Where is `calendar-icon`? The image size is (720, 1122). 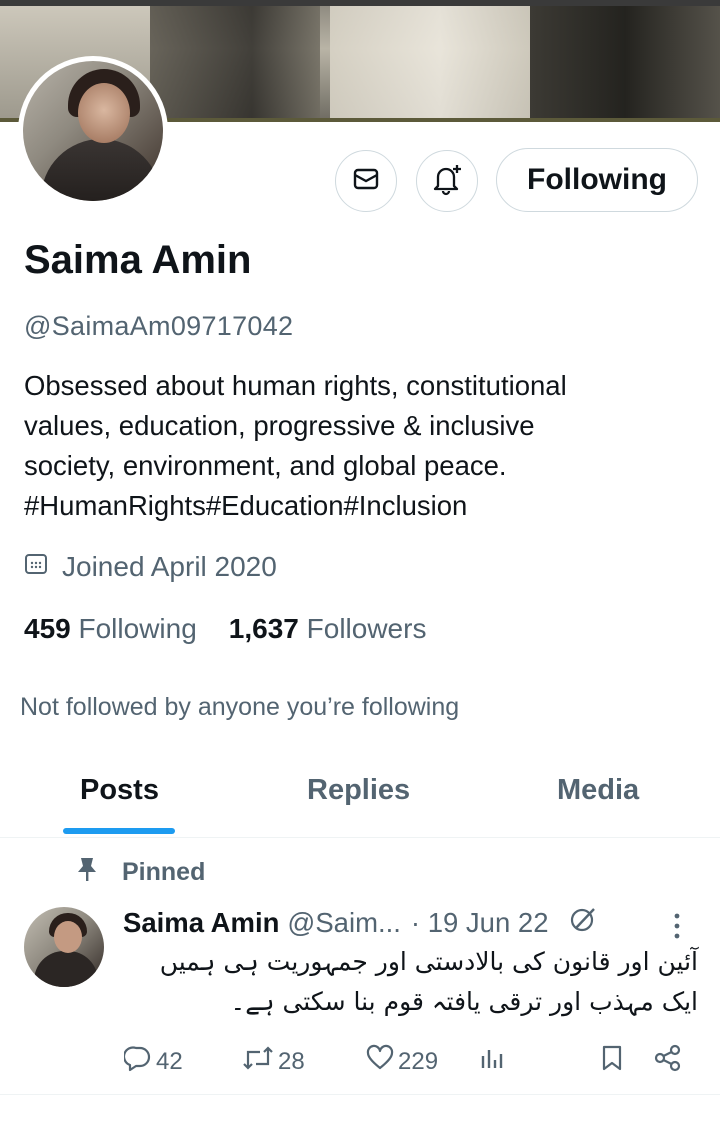 calendar-icon is located at coordinates (43, 567).